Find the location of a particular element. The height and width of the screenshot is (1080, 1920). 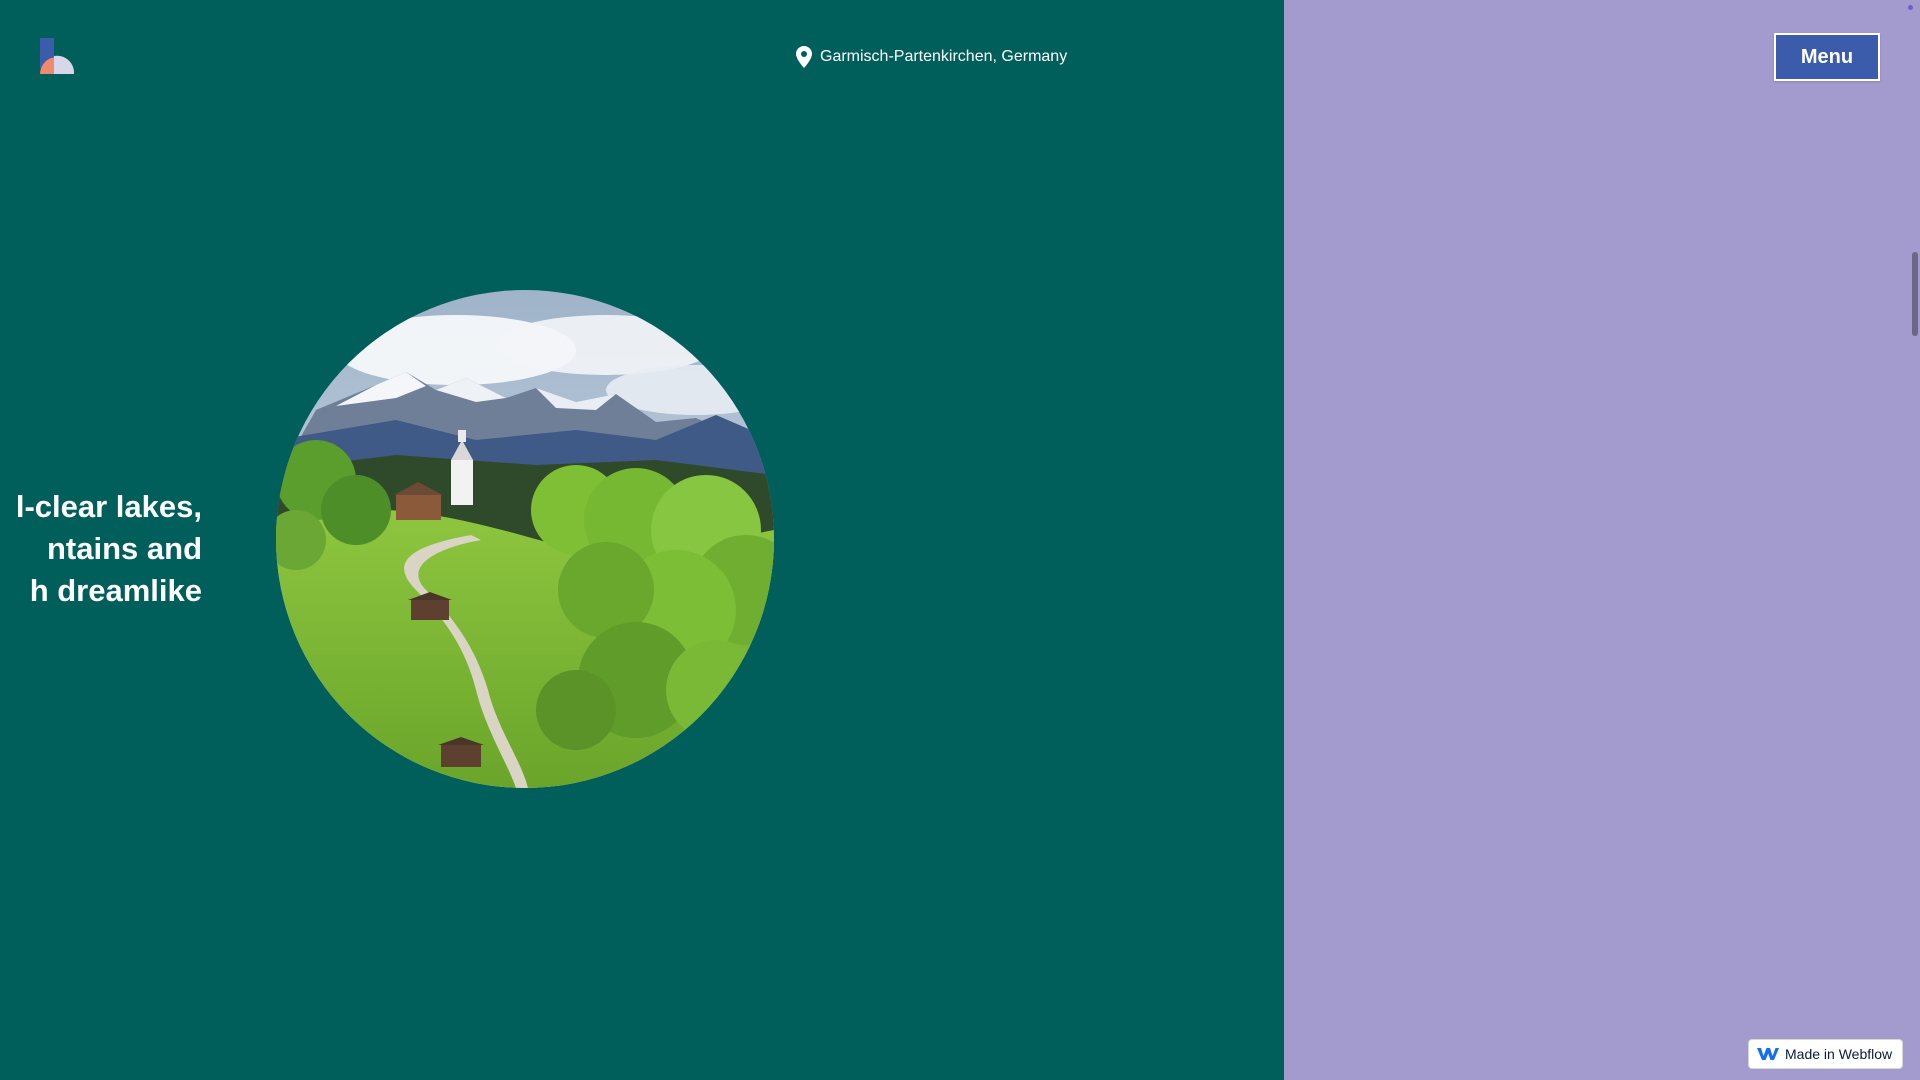

location-label: Garmisch-Partenkirchen, Germany is located at coordinates (931, 57).